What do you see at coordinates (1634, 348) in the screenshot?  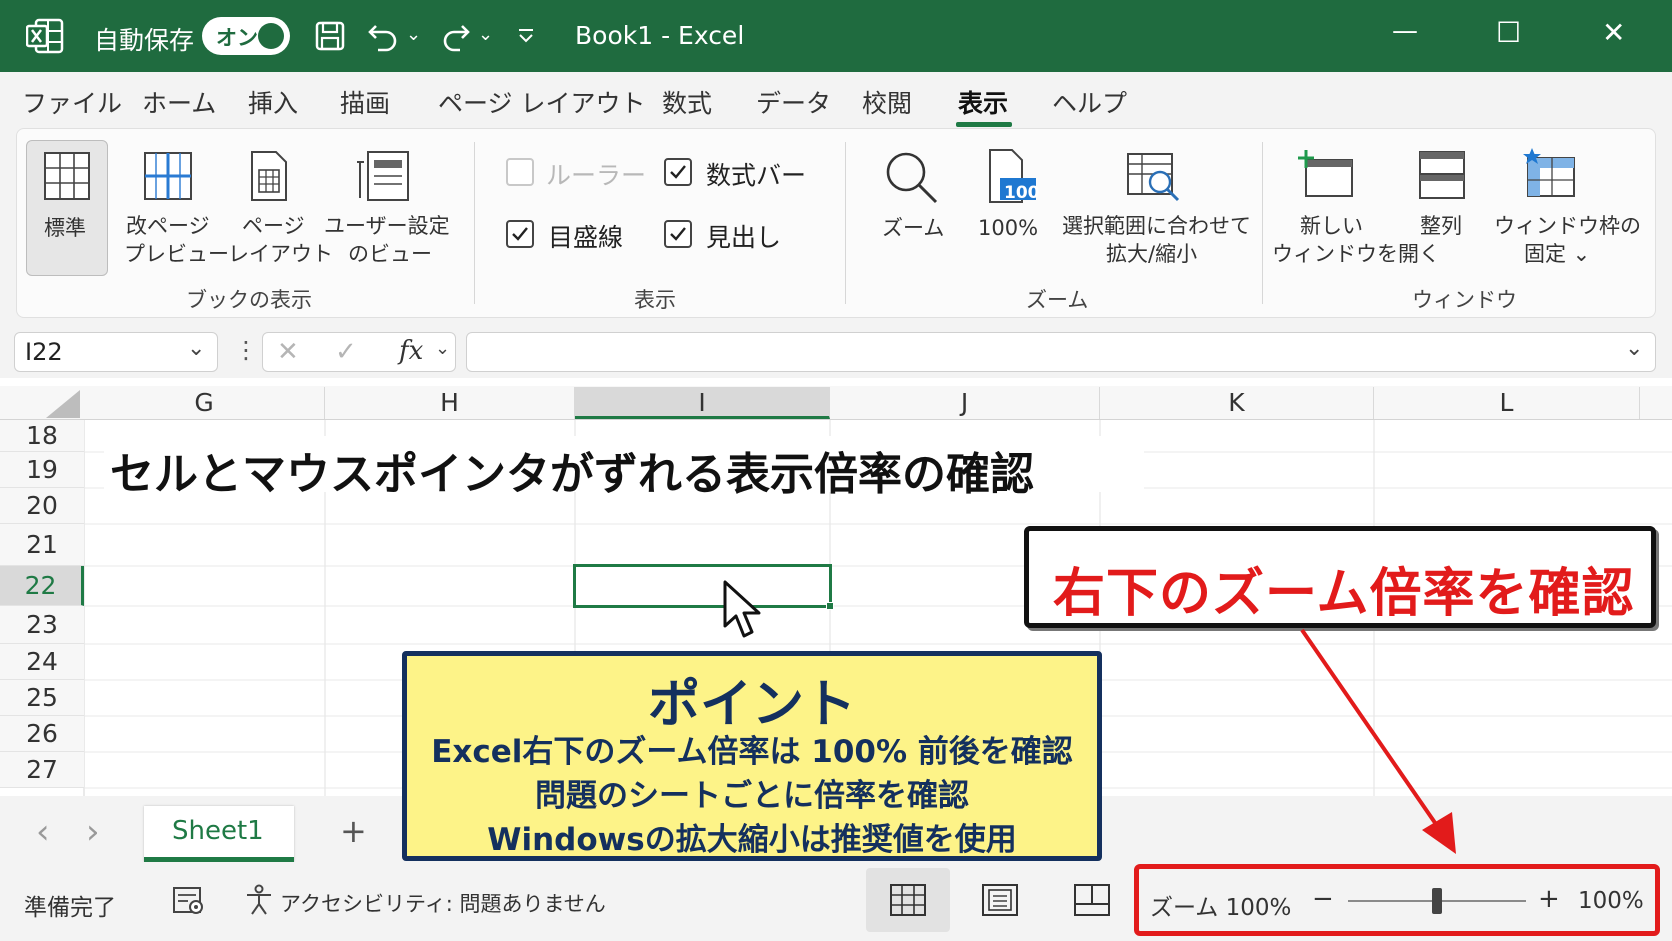 I see `expand-formula-bar-icon: ⌄` at bounding box center [1634, 348].